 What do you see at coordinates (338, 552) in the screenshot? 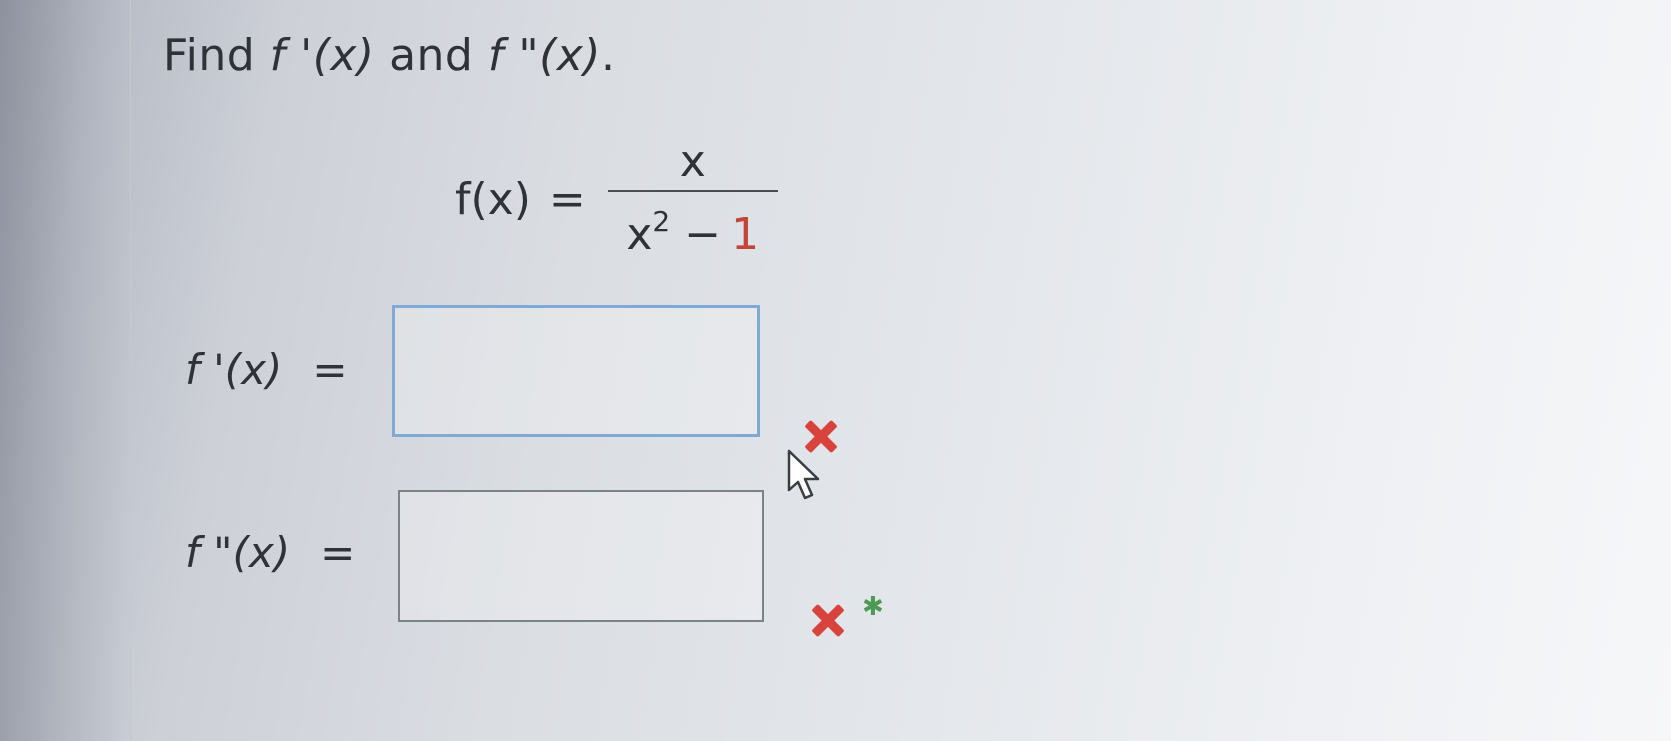
I see `f-double-prime-equals: =` at bounding box center [338, 552].